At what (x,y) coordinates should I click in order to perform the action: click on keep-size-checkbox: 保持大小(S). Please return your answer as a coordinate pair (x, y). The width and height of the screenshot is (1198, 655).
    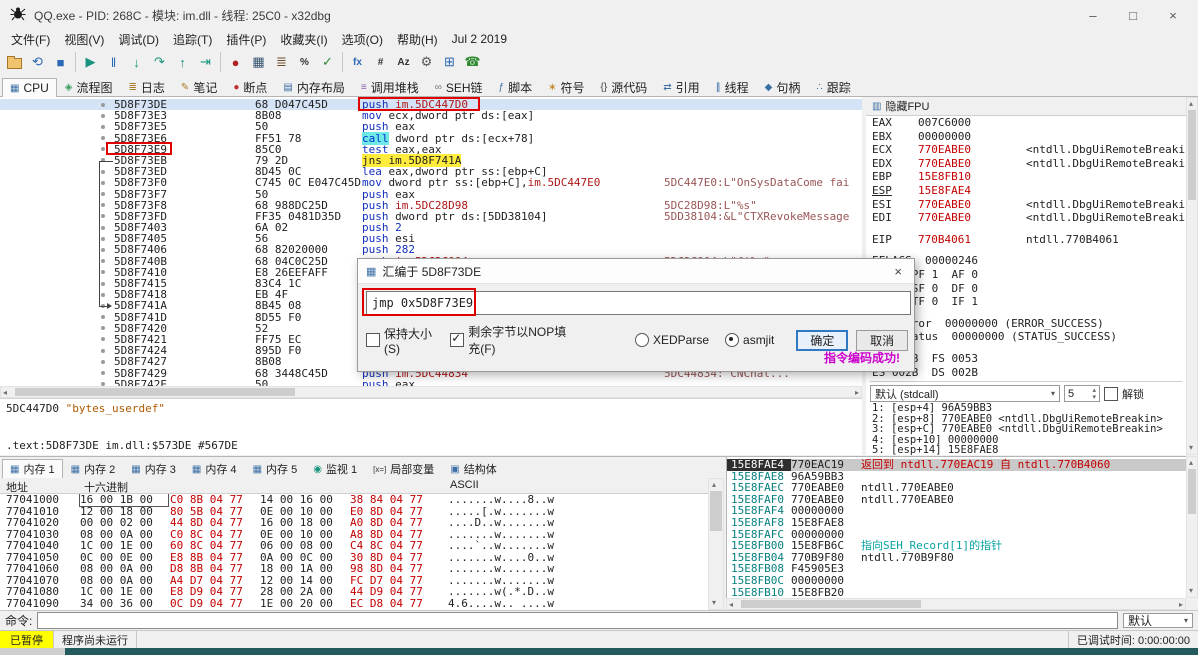
    Looking at the image, I should click on (401, 340).